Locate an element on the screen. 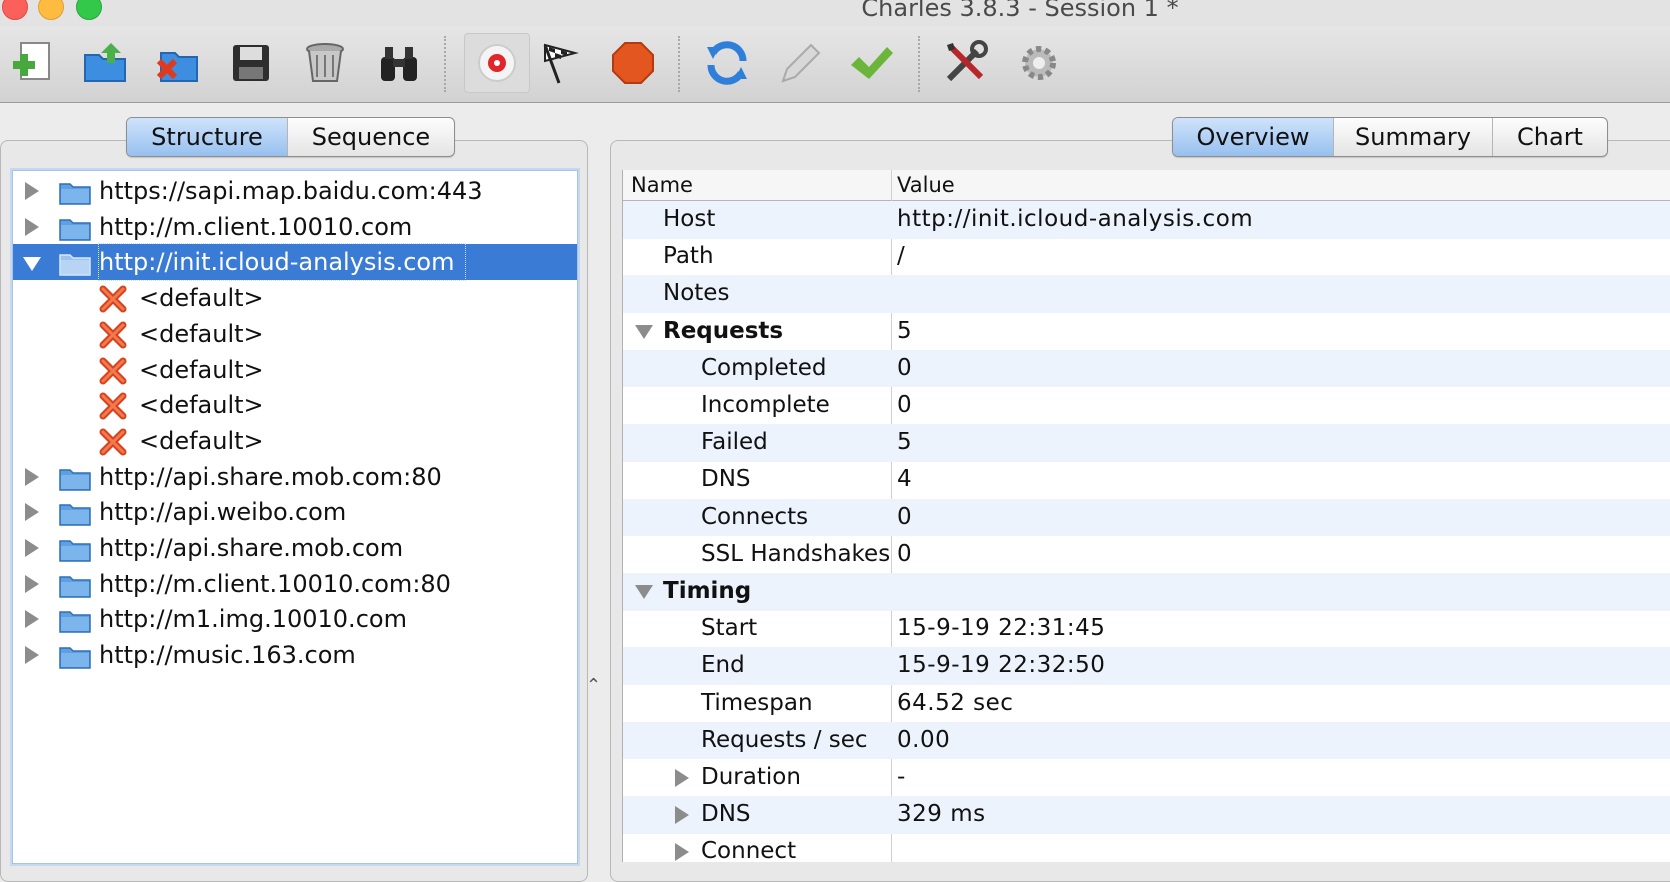 The width and height of the screenshot is (1670, 882). overview-row: SSL Handshakes 0 is located at coordinates (1146, 555).